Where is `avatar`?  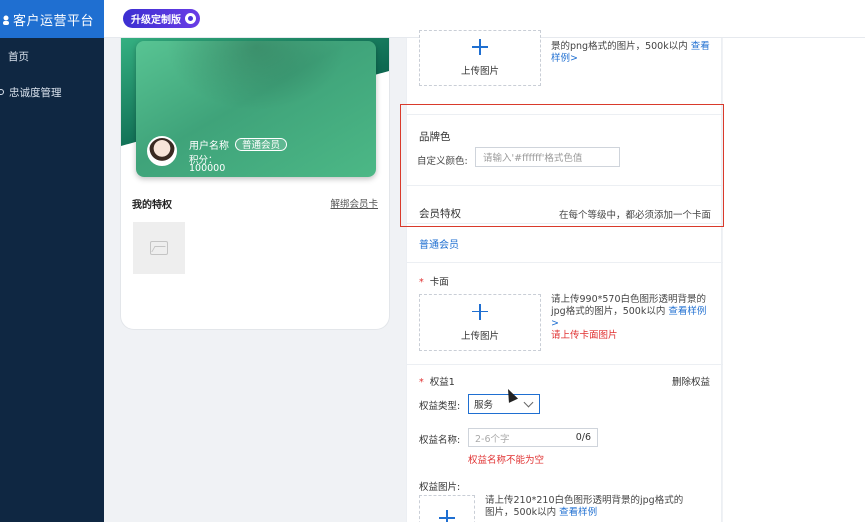
avatar is located at coordinates (162, 151).